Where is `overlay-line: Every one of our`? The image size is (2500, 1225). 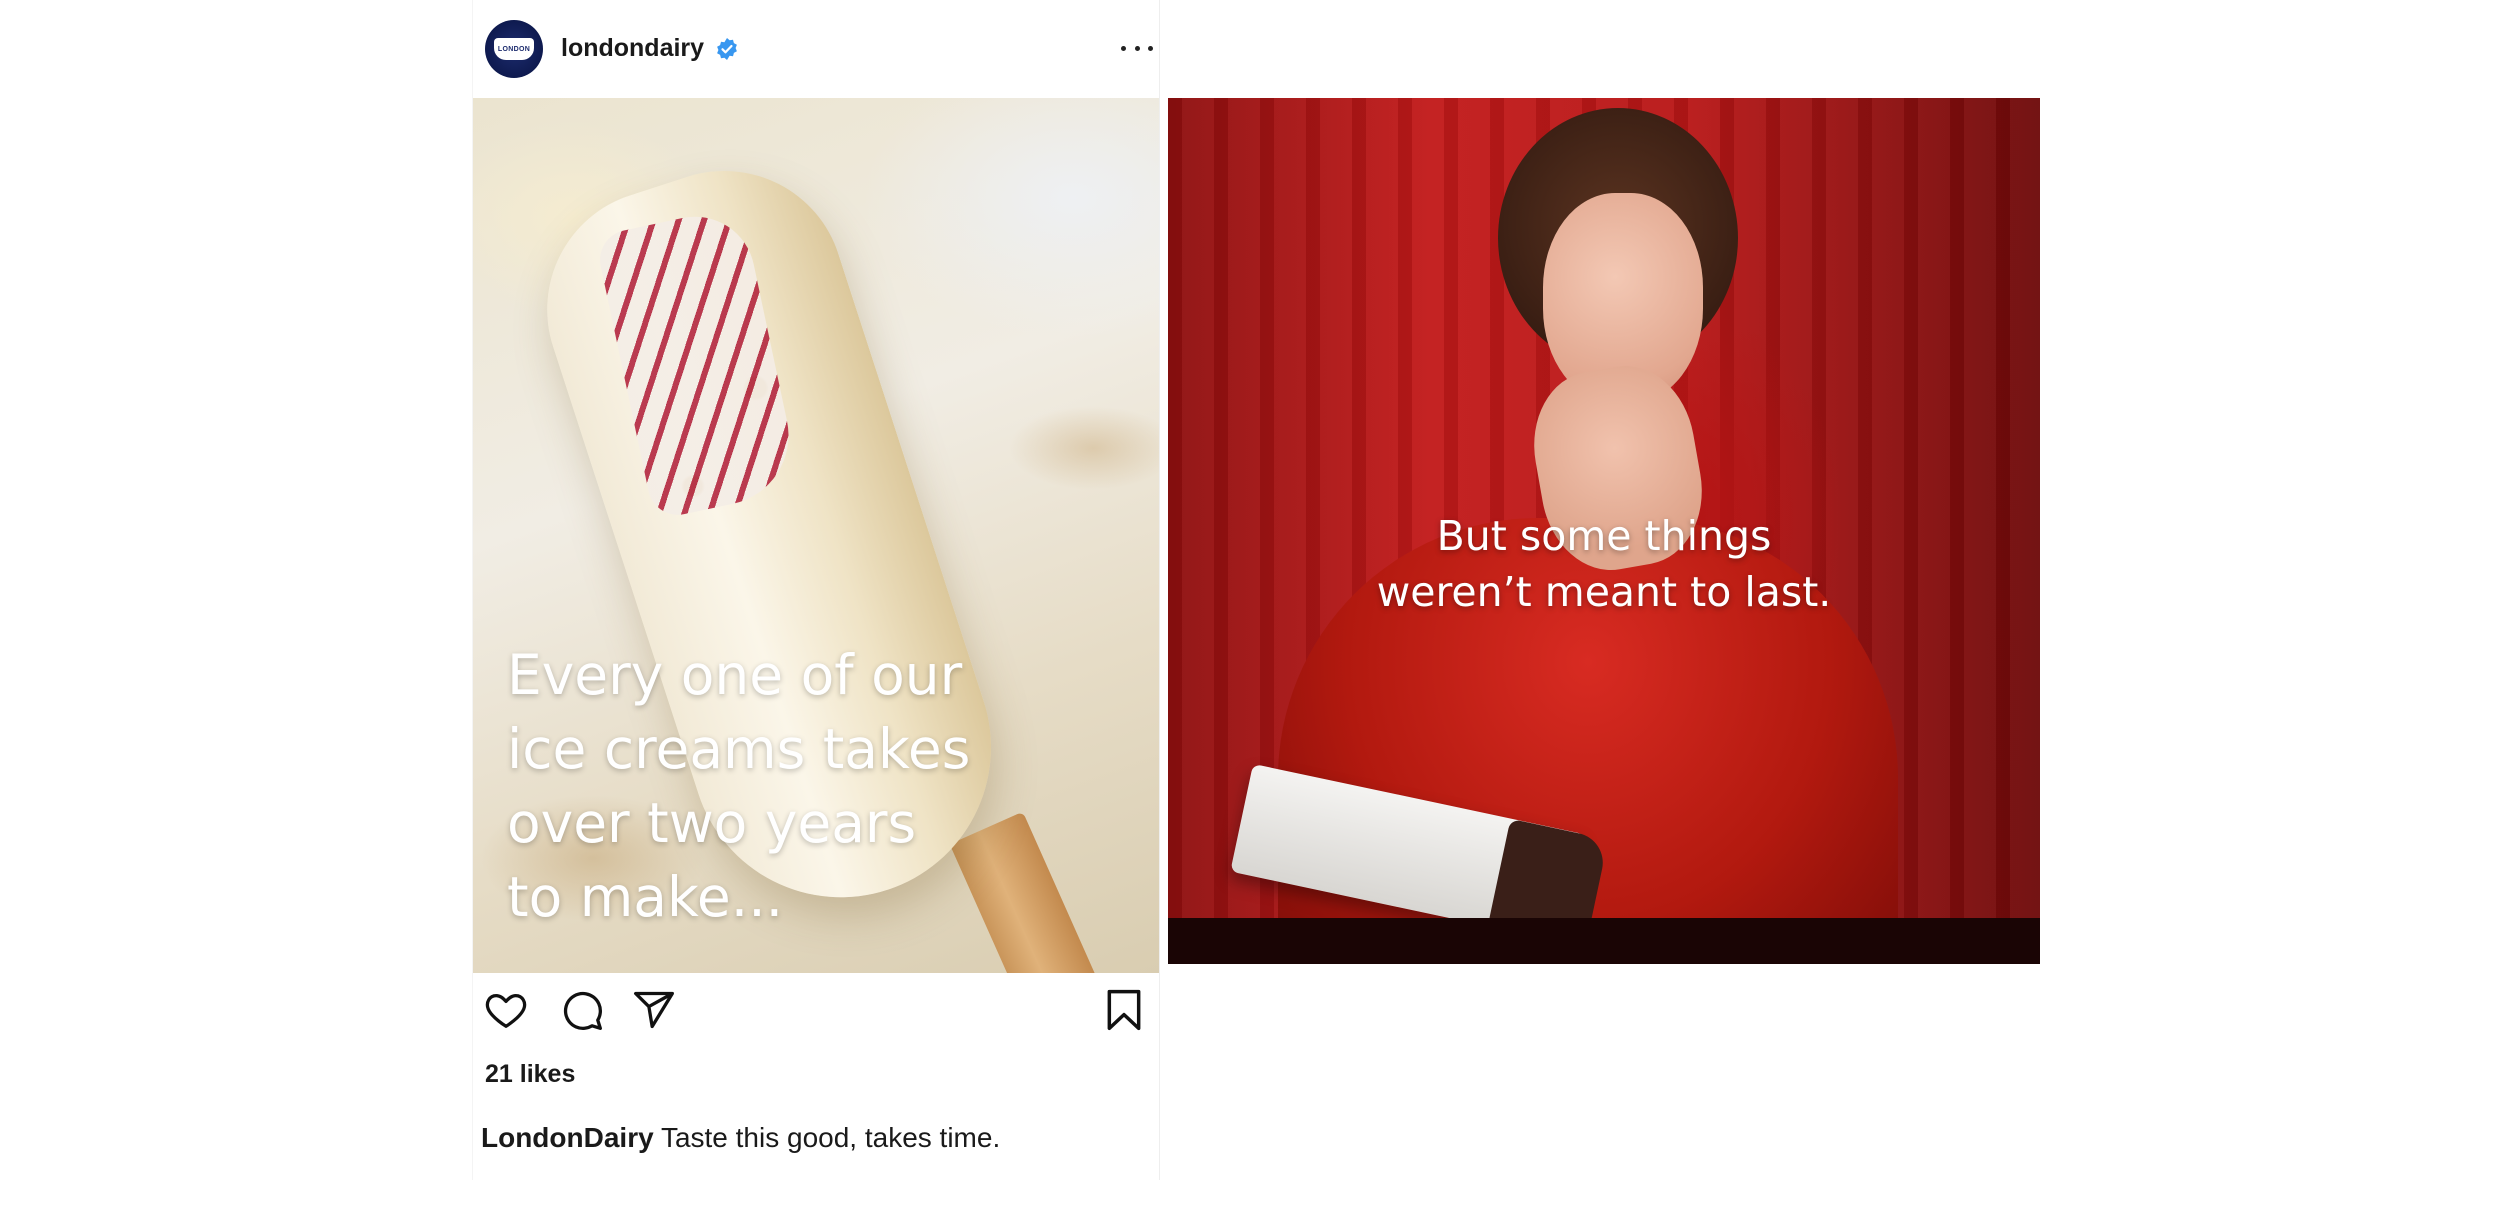
overlay-line: Every one of our is located at coordinates (735, 675).